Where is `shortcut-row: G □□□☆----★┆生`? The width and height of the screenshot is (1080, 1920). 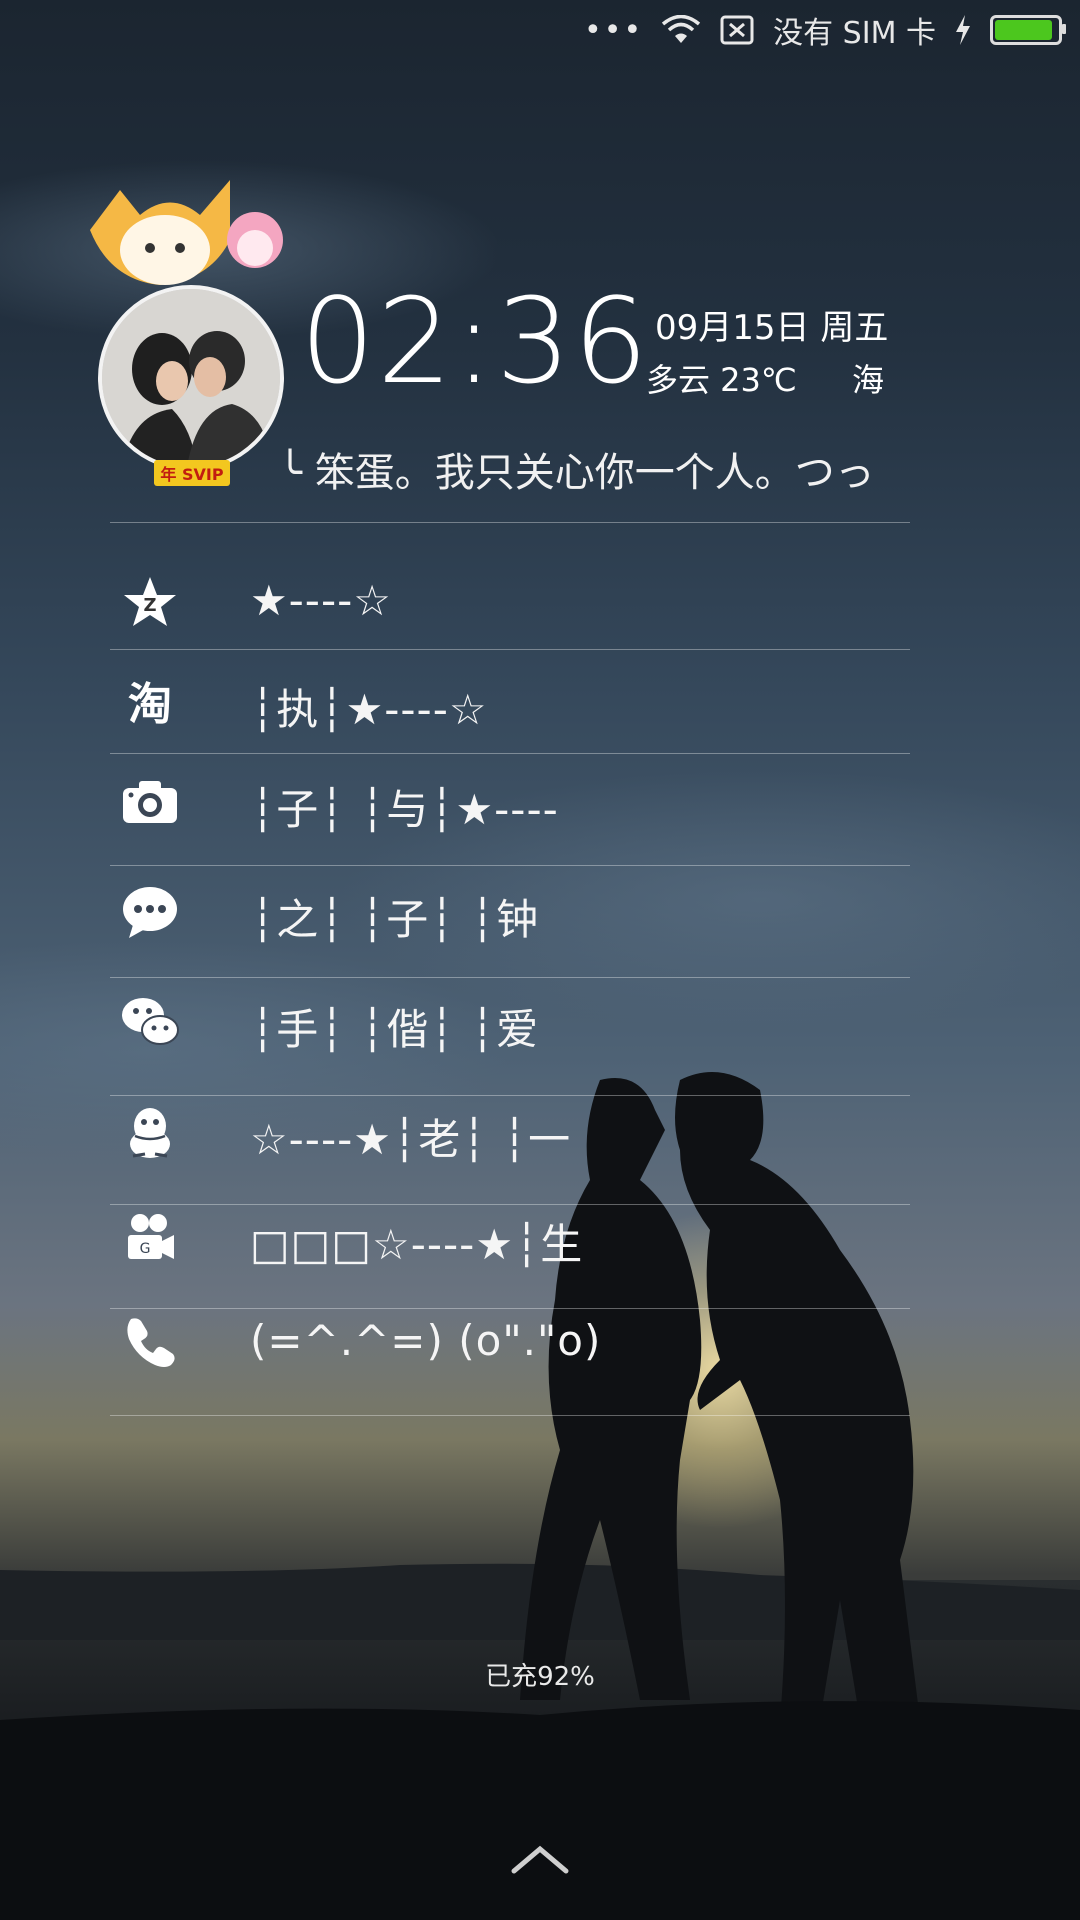
shortcut-row: G □□□☆----★┆生 is located at coordinates (510, 1237).